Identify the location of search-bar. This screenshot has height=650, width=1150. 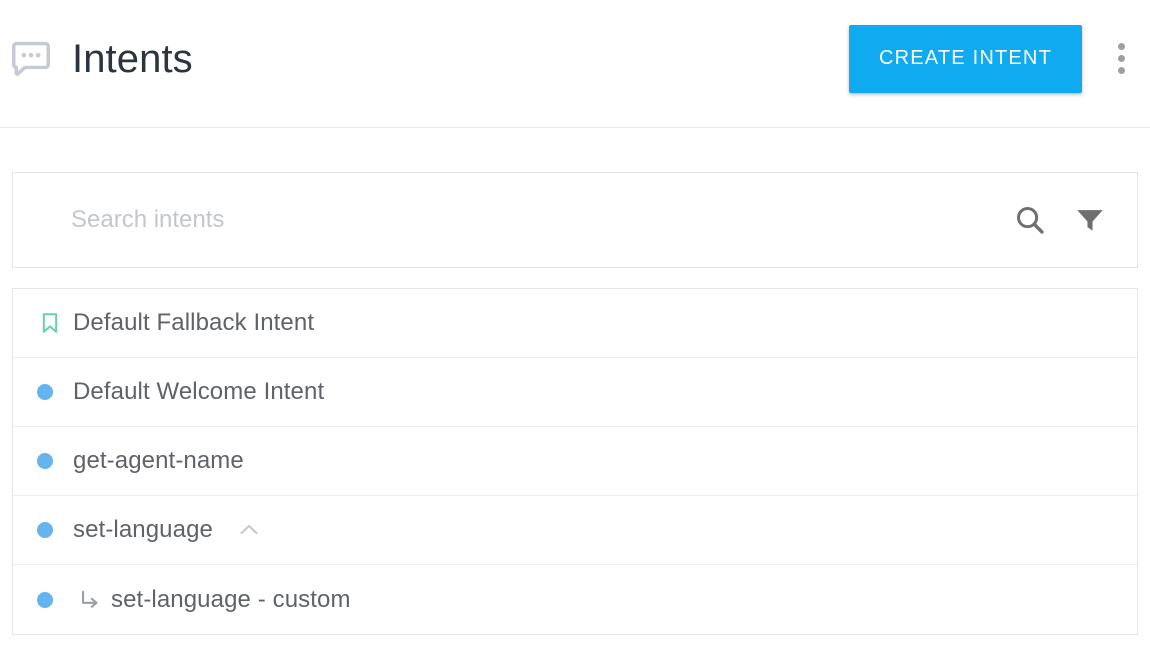
(575, 220).